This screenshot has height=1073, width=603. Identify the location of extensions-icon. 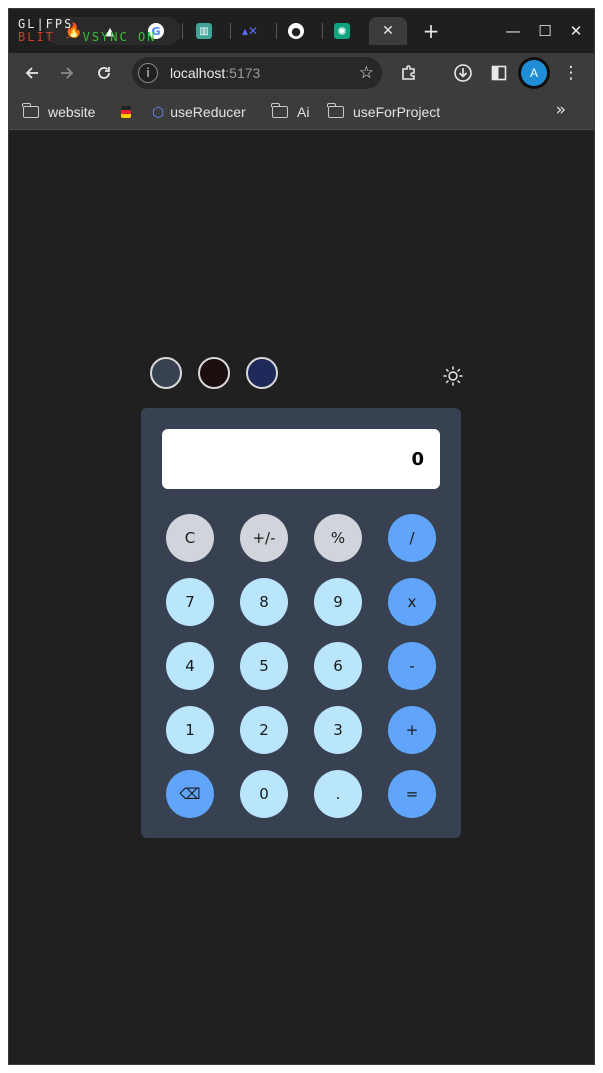
(409, 73).